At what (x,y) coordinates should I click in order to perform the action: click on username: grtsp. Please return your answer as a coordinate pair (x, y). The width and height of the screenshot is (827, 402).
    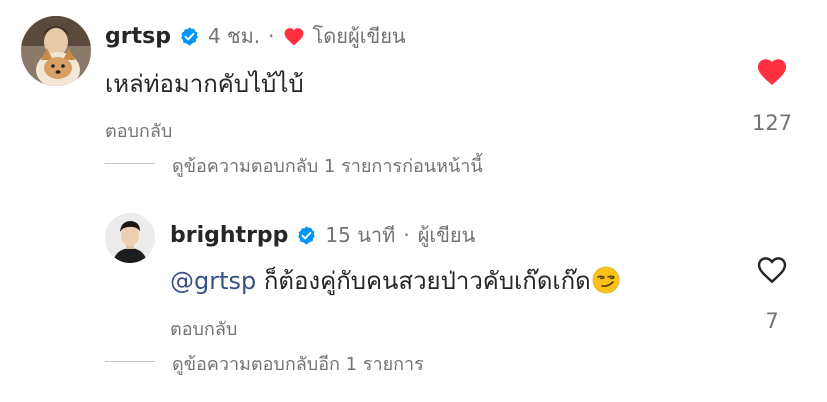
    Looking at the image, I should click on (138, 36).